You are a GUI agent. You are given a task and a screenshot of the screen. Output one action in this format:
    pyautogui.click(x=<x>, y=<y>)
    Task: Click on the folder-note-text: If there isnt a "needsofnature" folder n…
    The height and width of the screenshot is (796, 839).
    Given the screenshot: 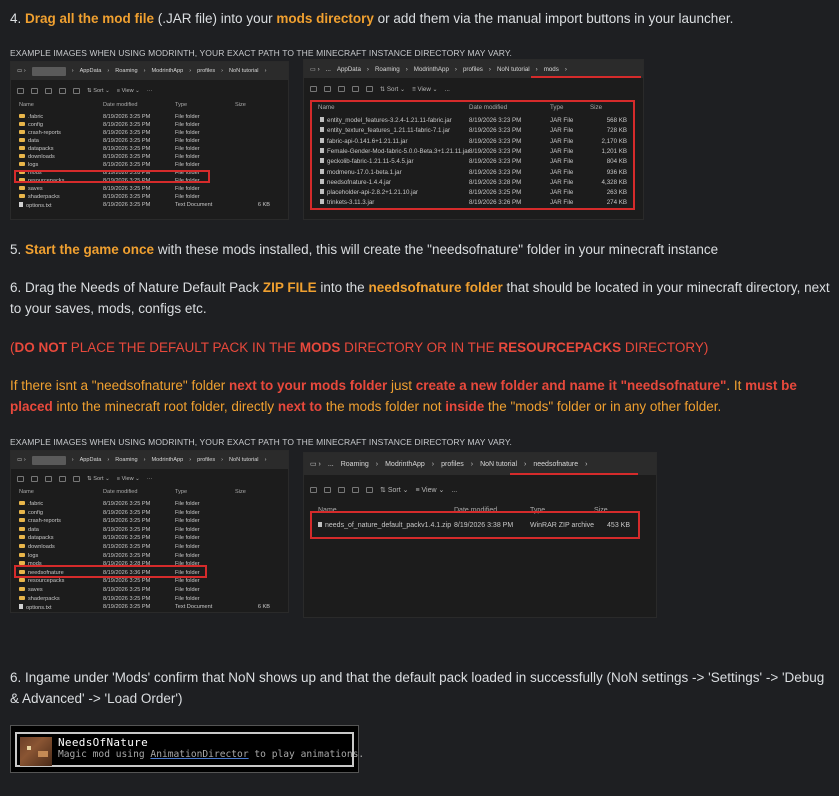 What is the action you would take?
    pyautogui.click(x=403, y=396)
    